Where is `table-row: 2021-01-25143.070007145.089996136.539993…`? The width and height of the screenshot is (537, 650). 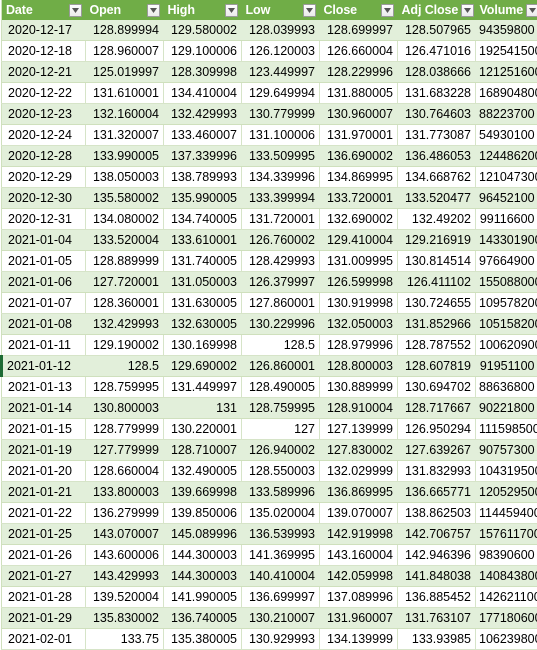
table-row: 2021-01-25143.070007145.089996136.539993… is located at coordinates (269, 534).